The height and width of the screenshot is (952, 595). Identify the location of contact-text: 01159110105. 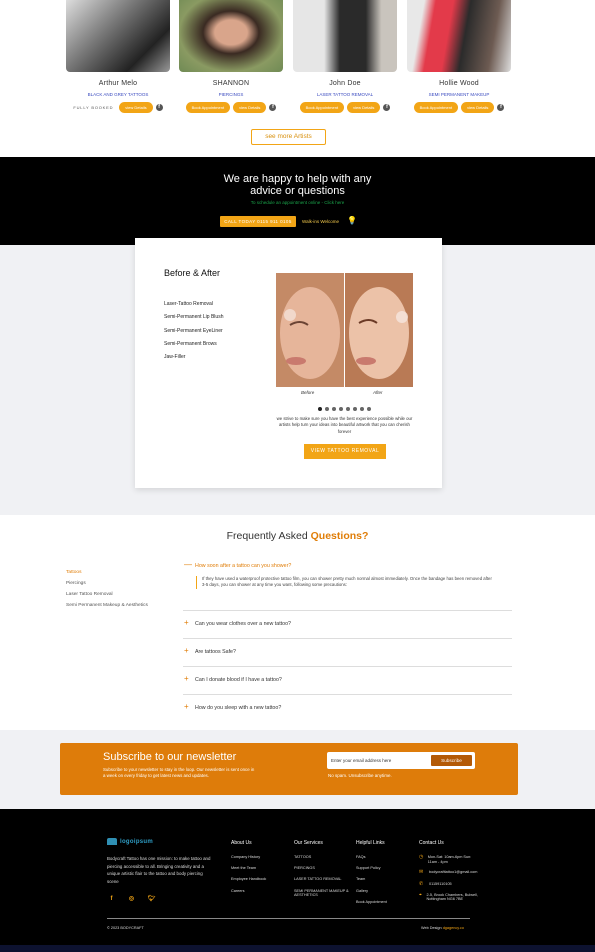
(440, 884).